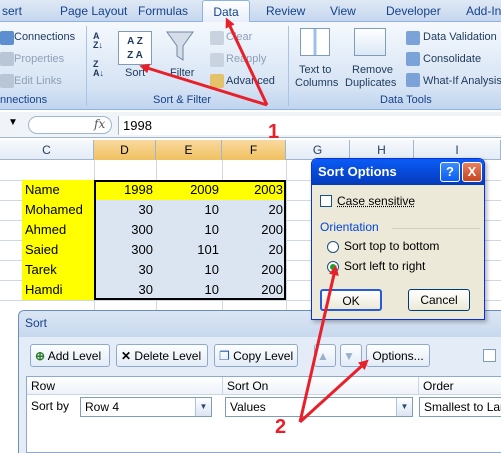  Describe the element at coordinates (93, 11) in the screenshot. I see `tab-page-layout: Page Layout` at that location.